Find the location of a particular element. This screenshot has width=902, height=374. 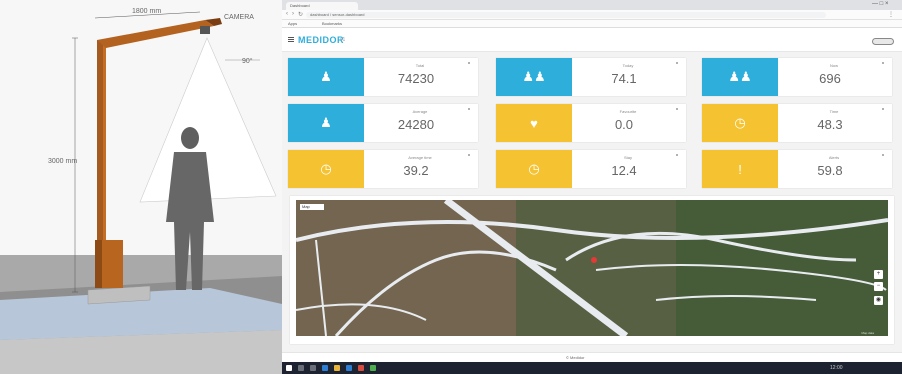

app-icon is located at coordinates (373, 368).